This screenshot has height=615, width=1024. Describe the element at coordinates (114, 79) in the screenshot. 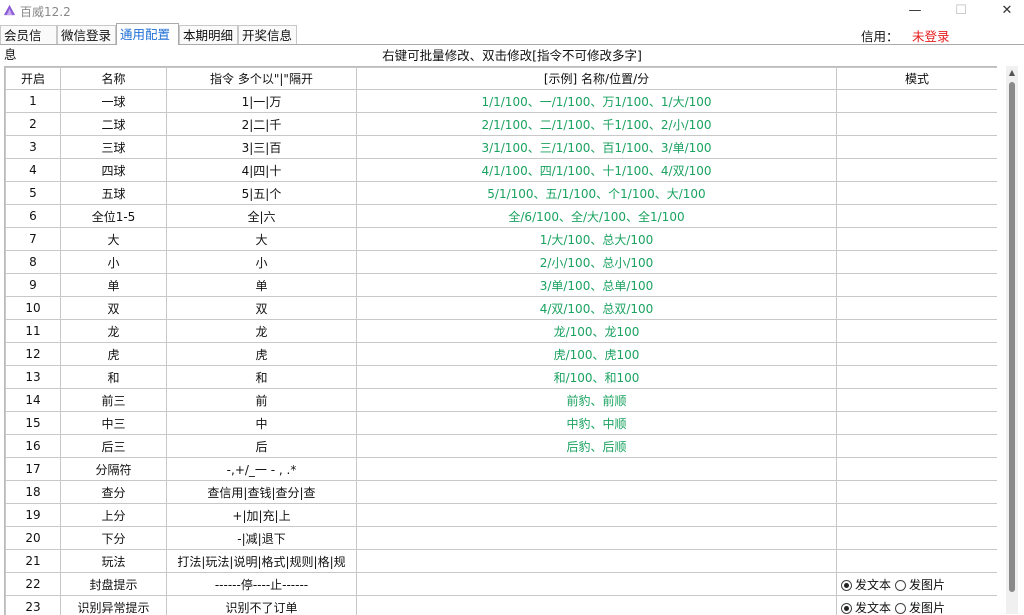

I see `header-name: 名称` at that location.